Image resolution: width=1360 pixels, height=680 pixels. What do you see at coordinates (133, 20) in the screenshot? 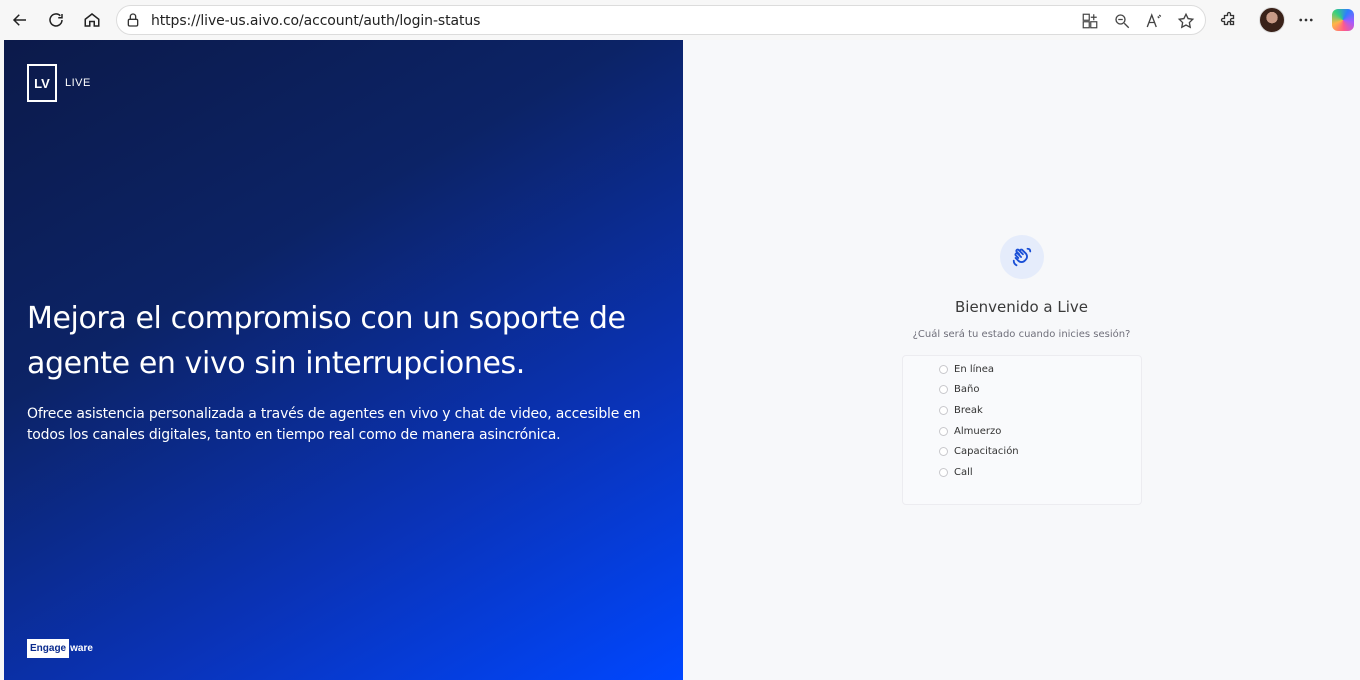
I see `lock-icon` at bounding box center [133, 20].